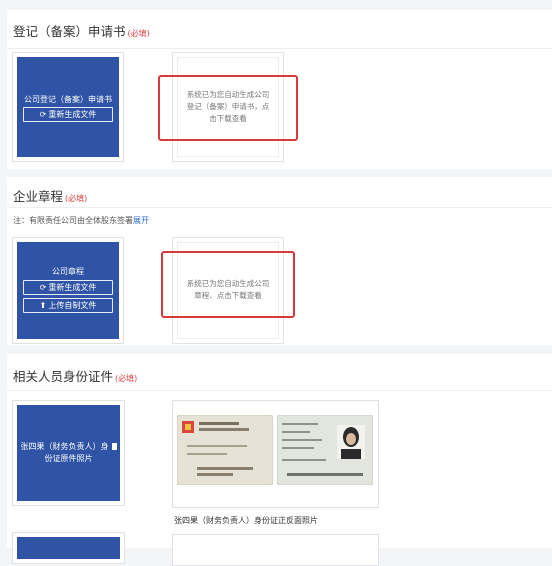 The width and height of the screenshot is (552, 566). I want to click on next-id-card-photo, so click(275, 550).